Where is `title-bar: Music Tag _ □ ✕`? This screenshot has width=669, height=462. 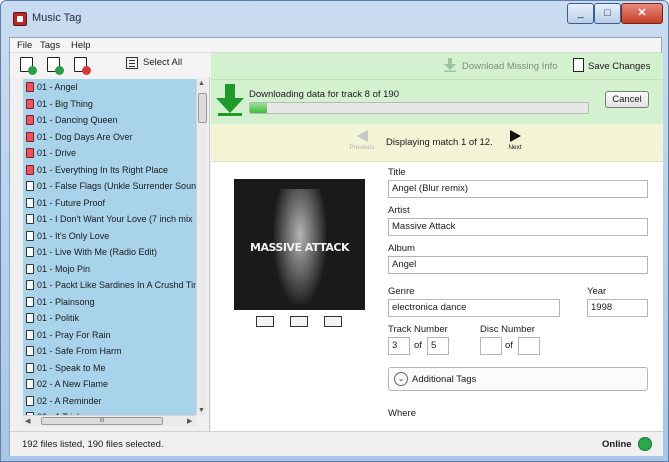
title-bar: Music Tag _ □ ✕ is located at coordinates (334, 17).